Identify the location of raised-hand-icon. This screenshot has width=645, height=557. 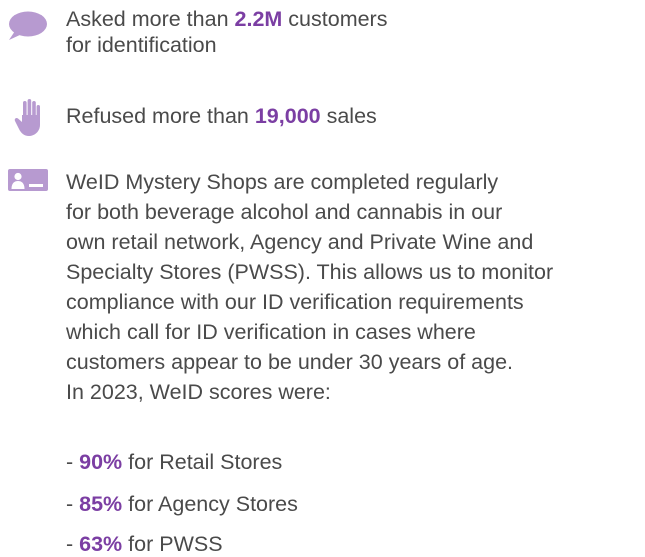
(29, 120).